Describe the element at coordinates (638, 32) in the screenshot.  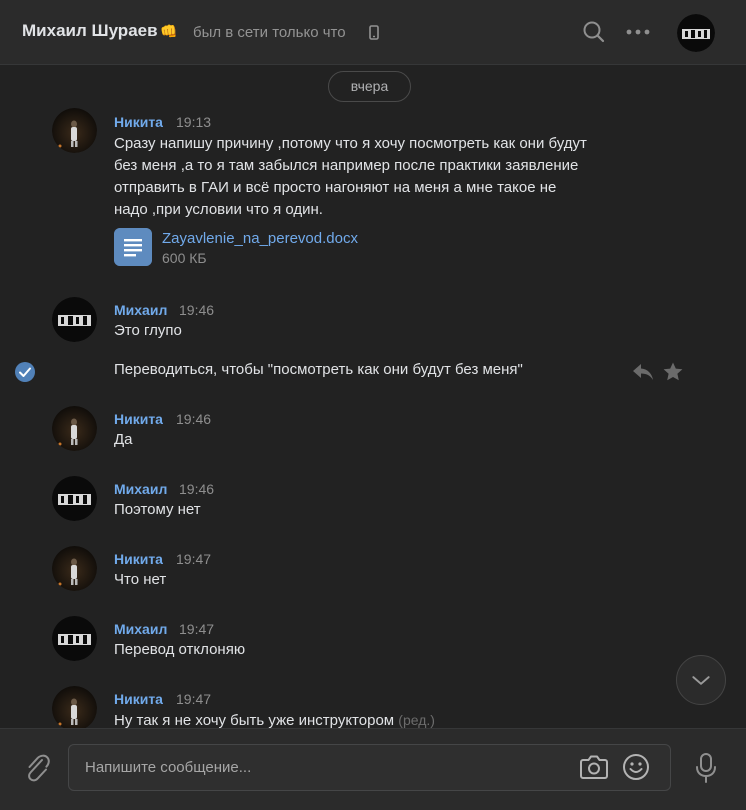
I see `more-icon` at that location.